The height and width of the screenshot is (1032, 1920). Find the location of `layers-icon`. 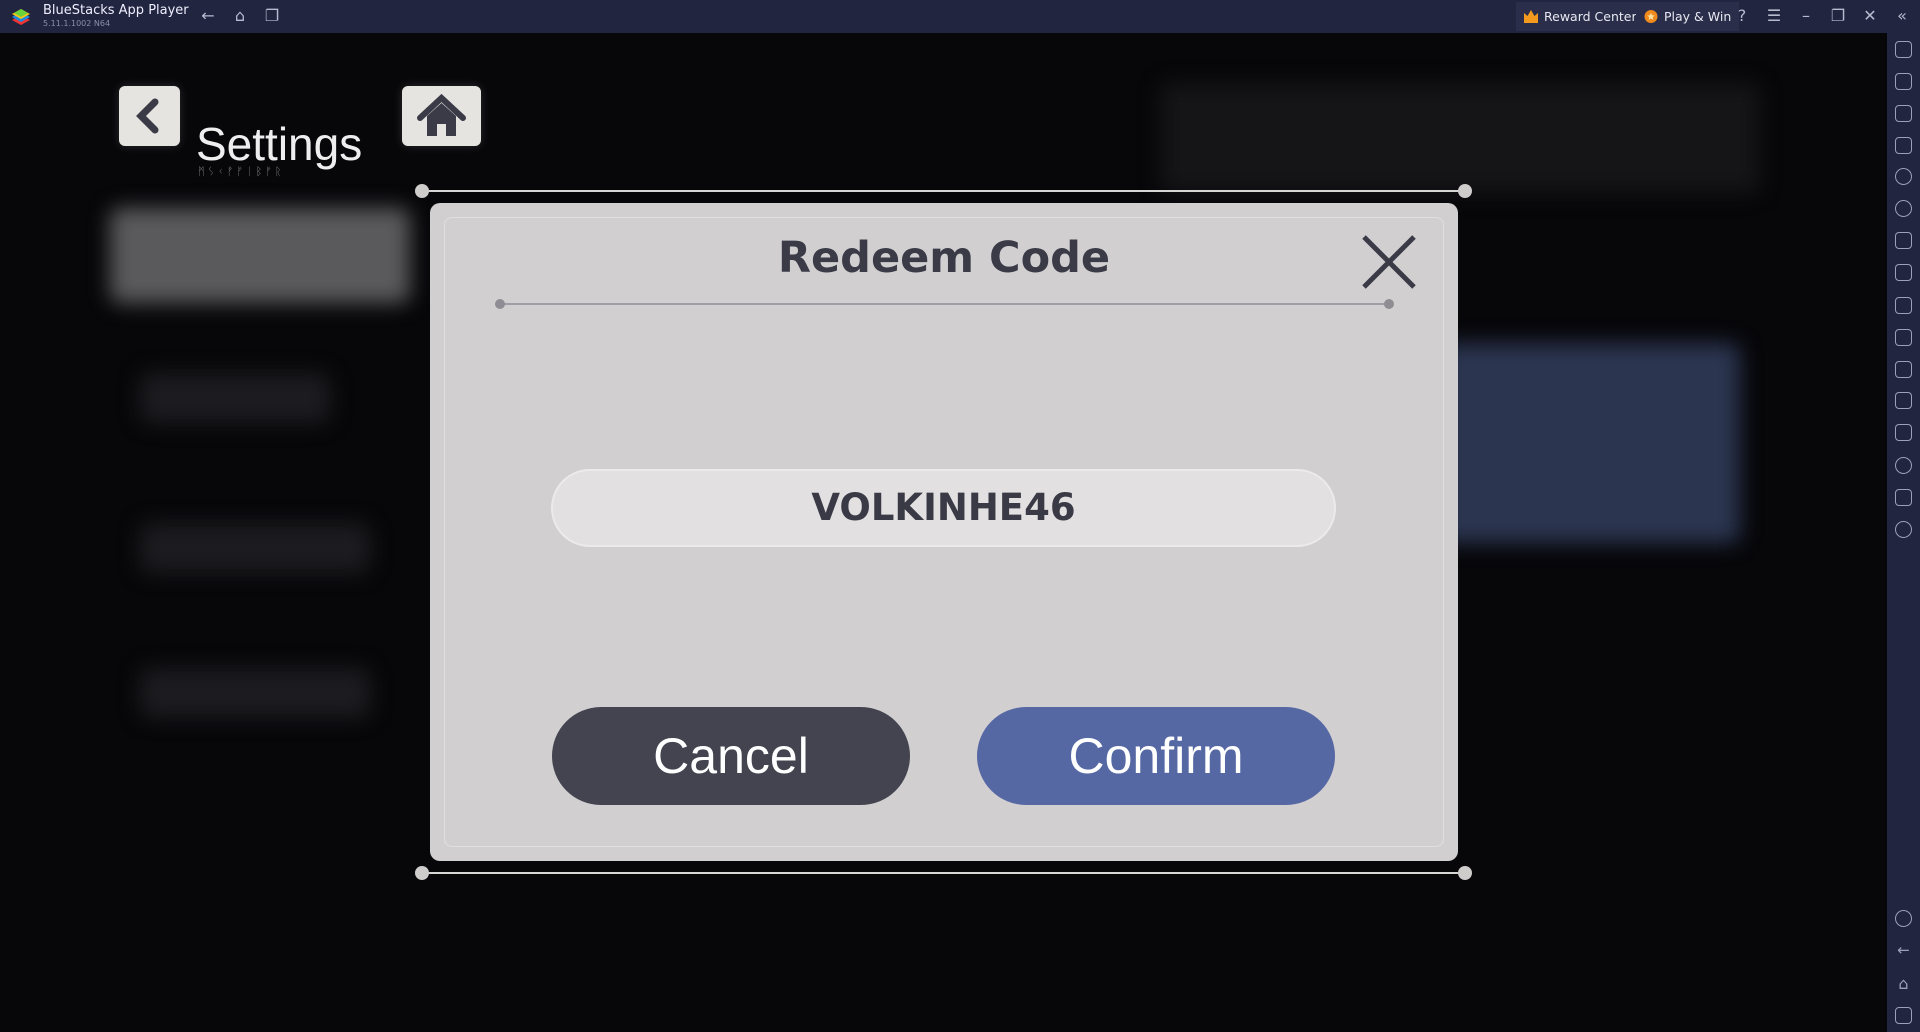

layers-icon is located at coordinates (1903, 497).